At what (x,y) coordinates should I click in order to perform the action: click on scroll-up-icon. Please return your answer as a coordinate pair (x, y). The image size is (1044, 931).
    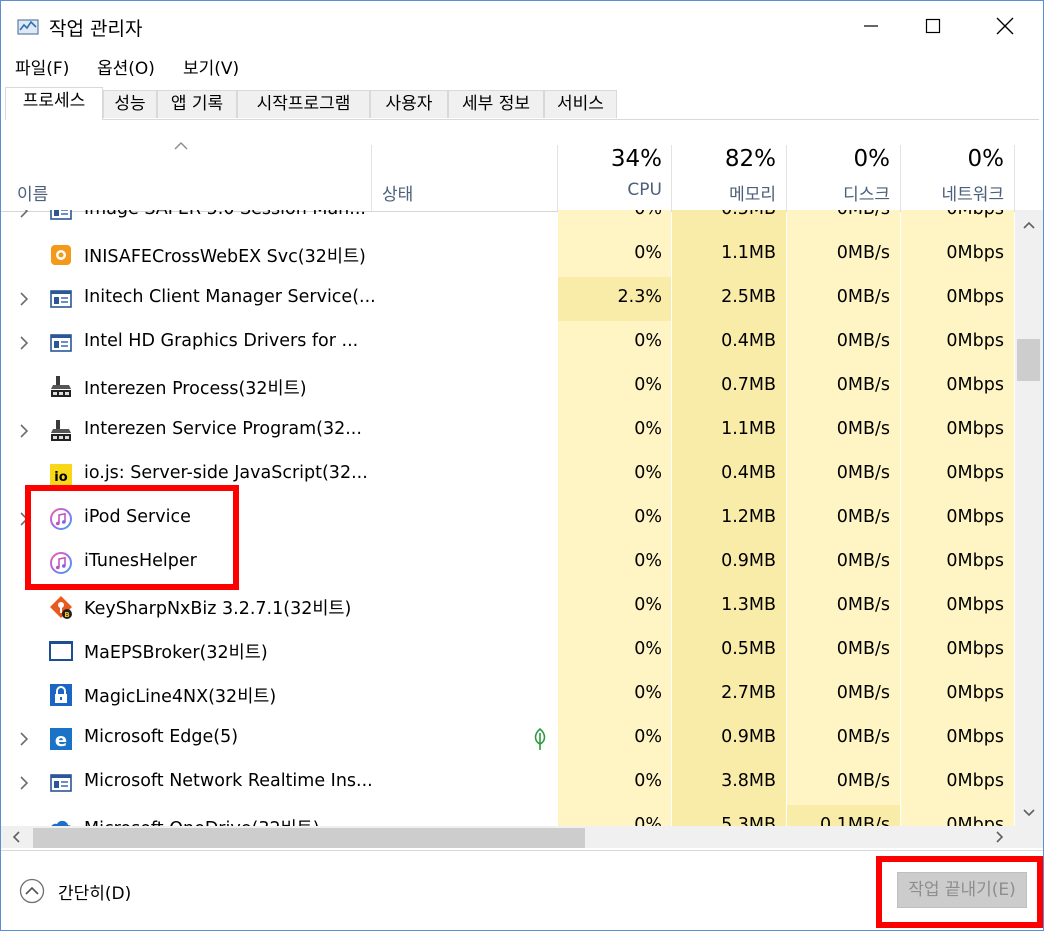
    Looking at the image, I should click on (1029, 226).